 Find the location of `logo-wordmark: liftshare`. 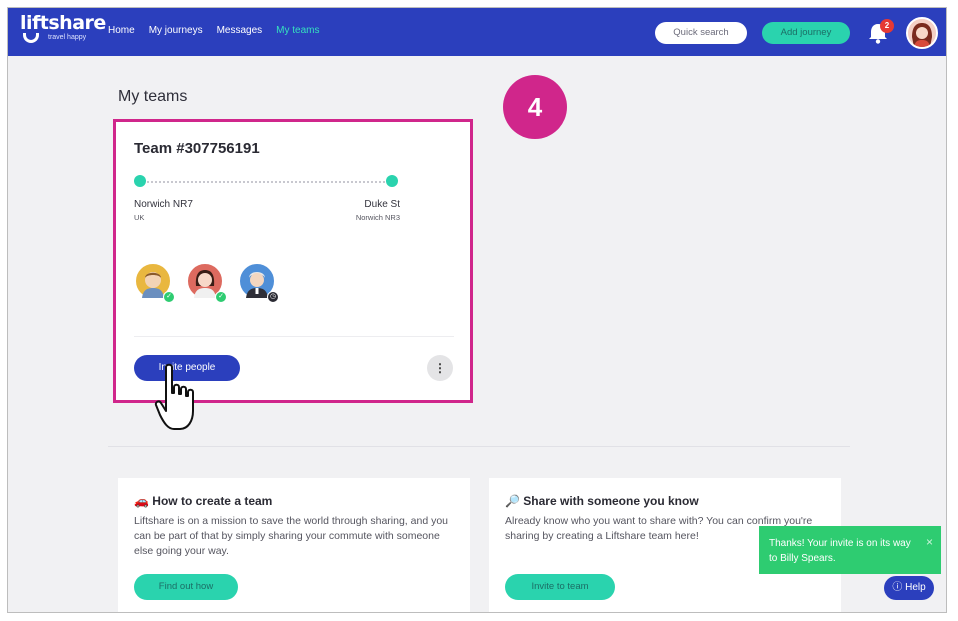

logo-wordmark: liftshare is located at coordinates (63, 23).